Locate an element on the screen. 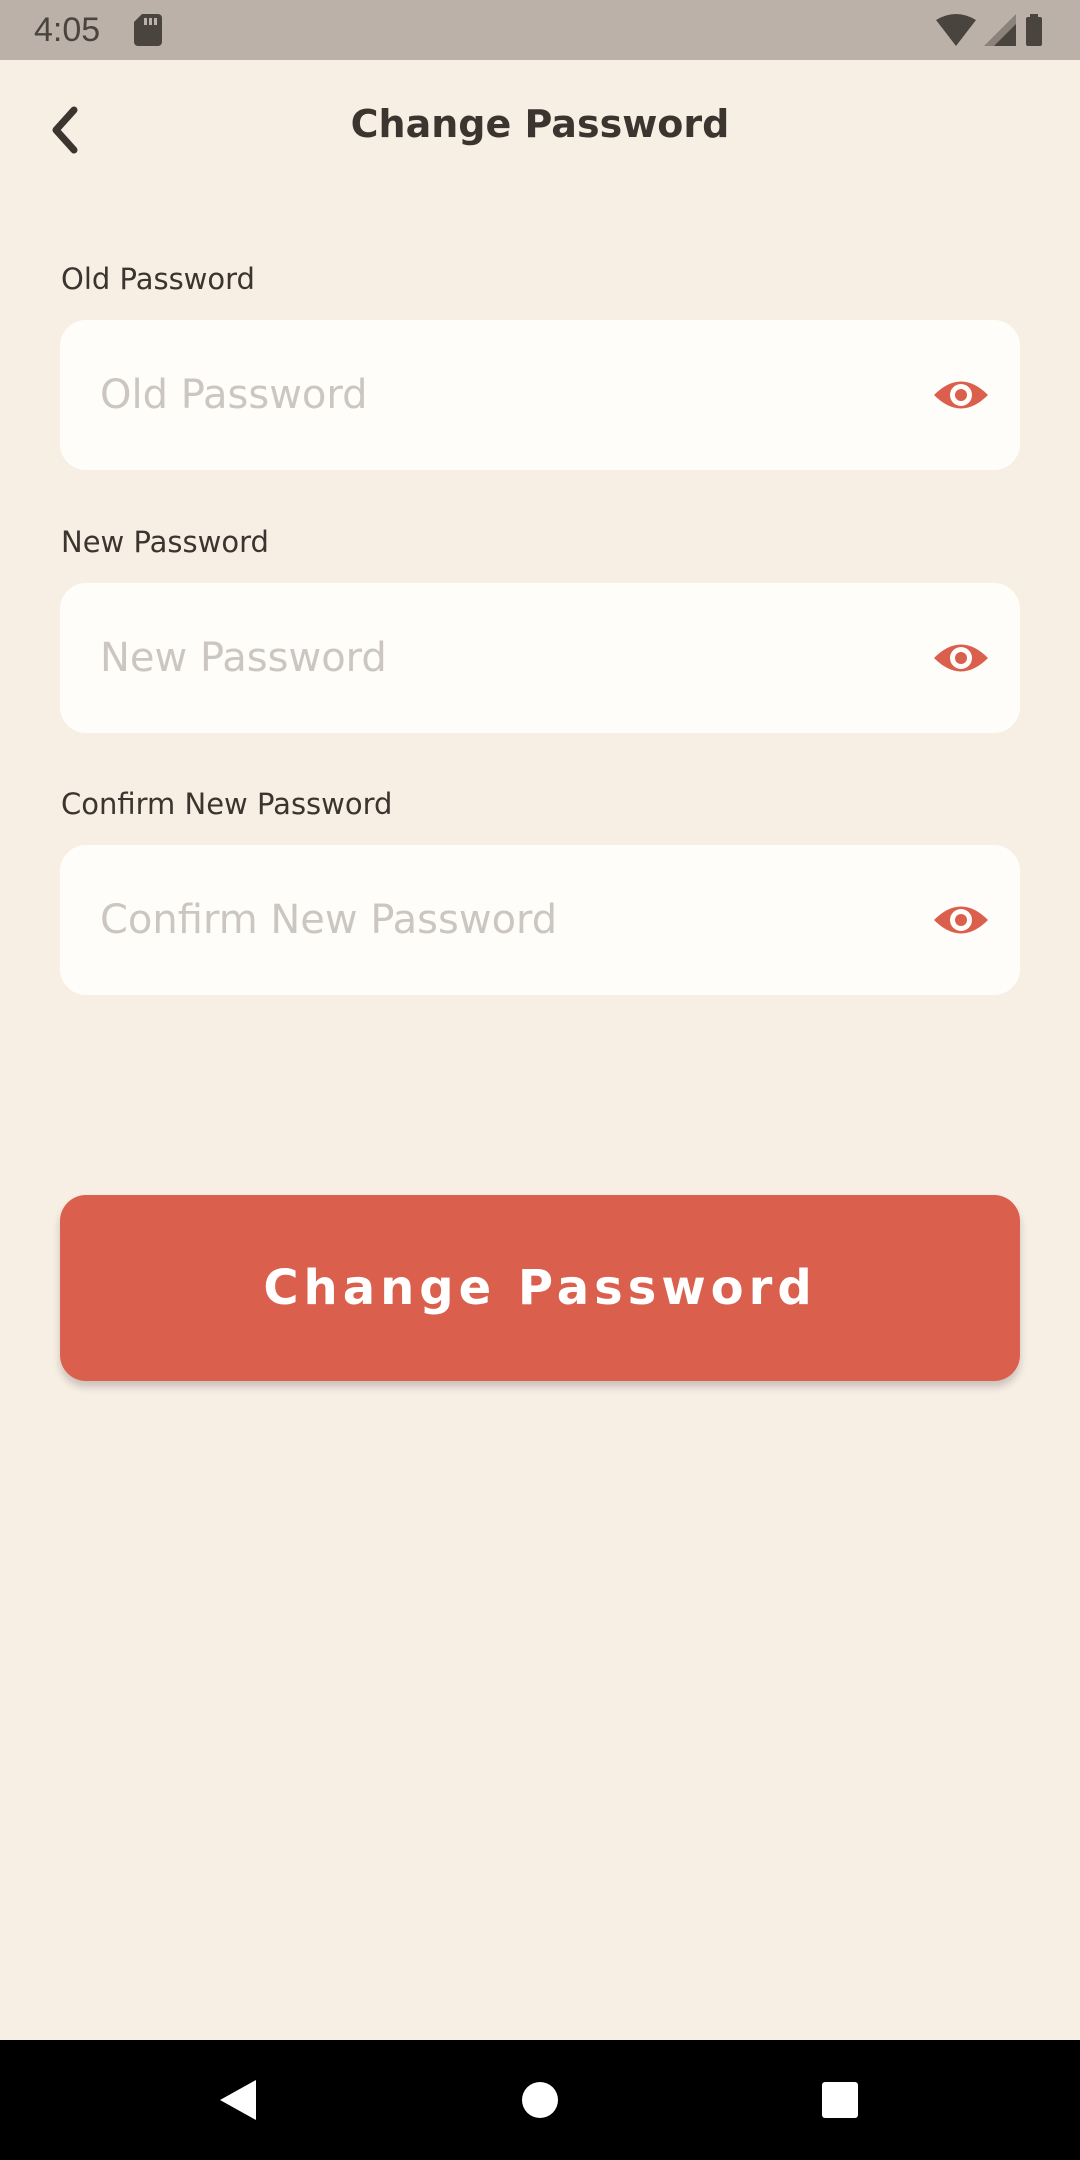 This screenshot has height=2160, width=1080. sd-card-icon is located at coordinates (148, 30).